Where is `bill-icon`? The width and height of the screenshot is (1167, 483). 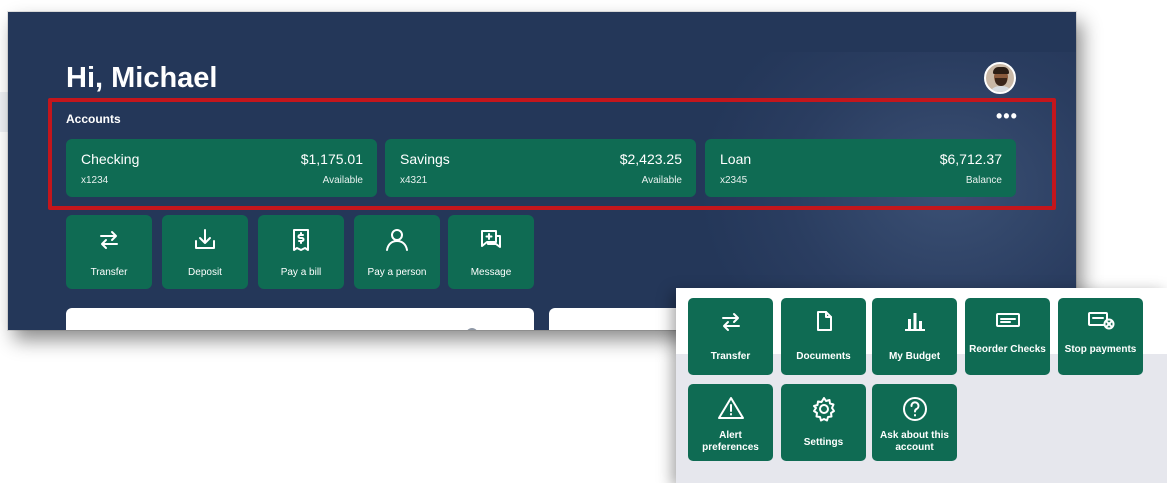
bill-icon is located at coordinates (301, 240).